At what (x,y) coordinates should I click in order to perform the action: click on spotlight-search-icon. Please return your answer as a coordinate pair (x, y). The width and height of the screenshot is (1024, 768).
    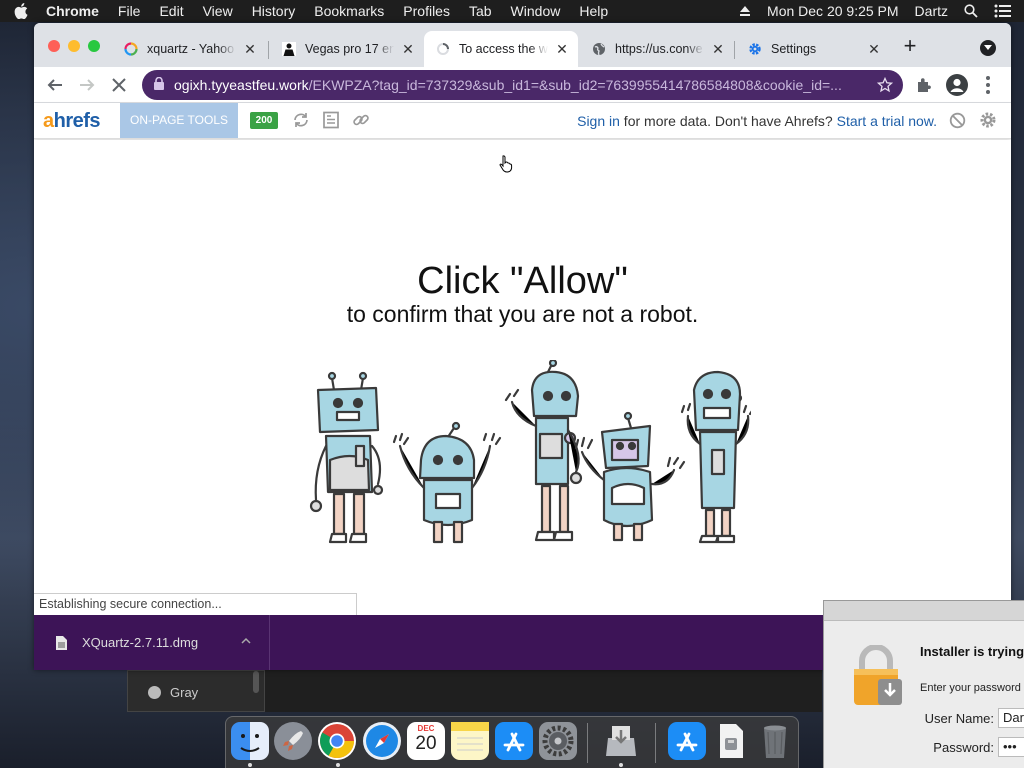
    Looking at the image, I should click on (971, 11).